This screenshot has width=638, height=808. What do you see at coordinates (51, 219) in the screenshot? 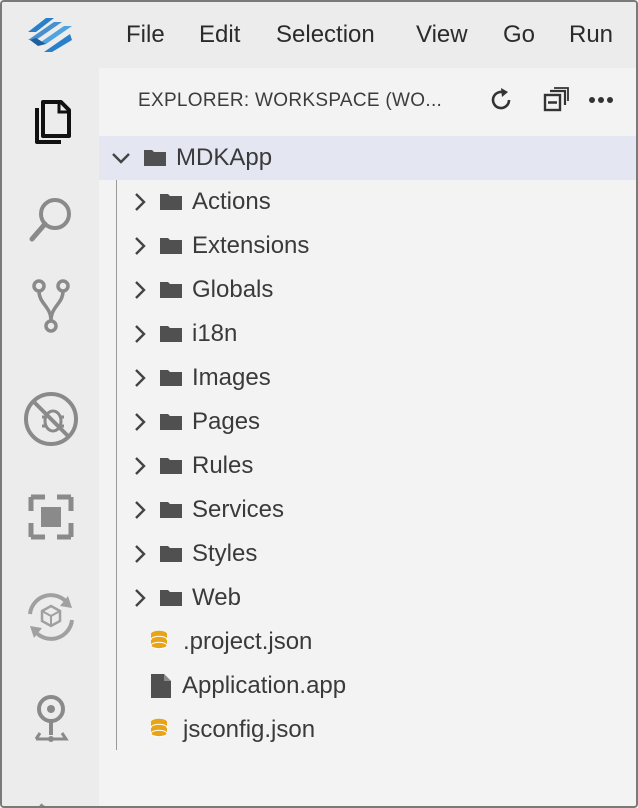
I see `search-icon` at bounding box center [51, 219].